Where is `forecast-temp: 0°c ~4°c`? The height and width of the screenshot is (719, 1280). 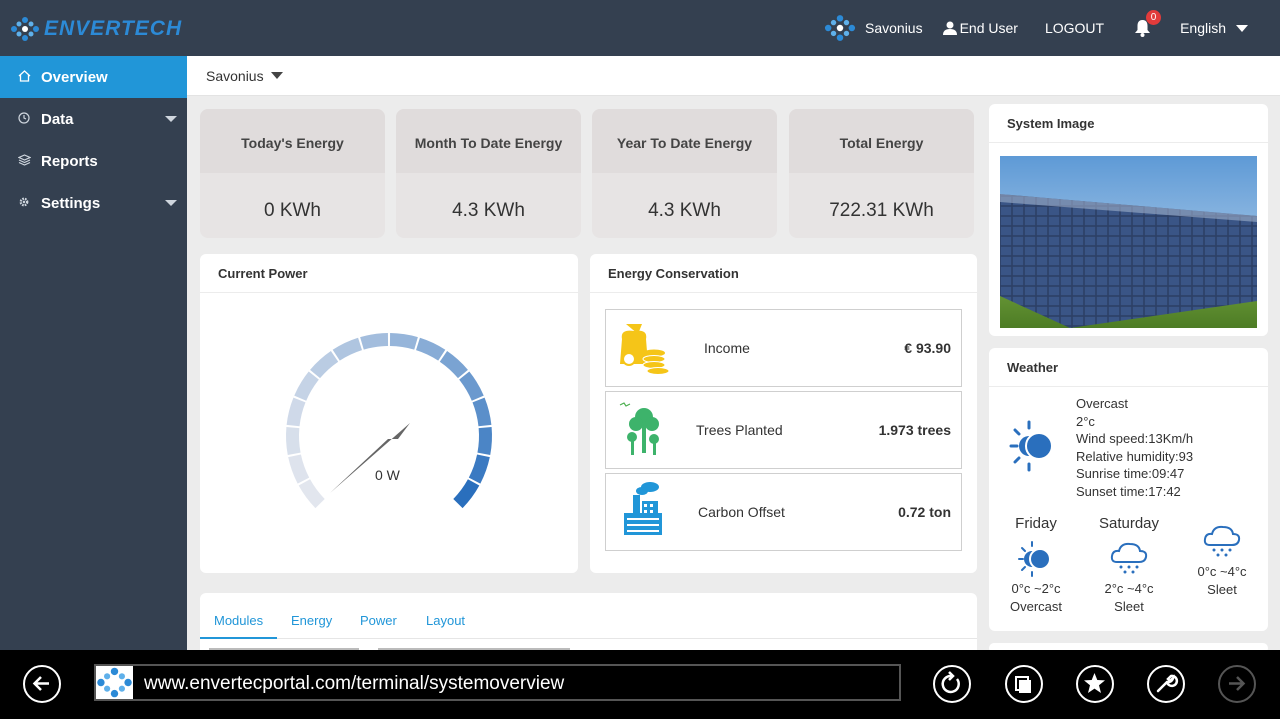
forecast-temp: 0°c ~4°c is located at coordinates (1222, 571).